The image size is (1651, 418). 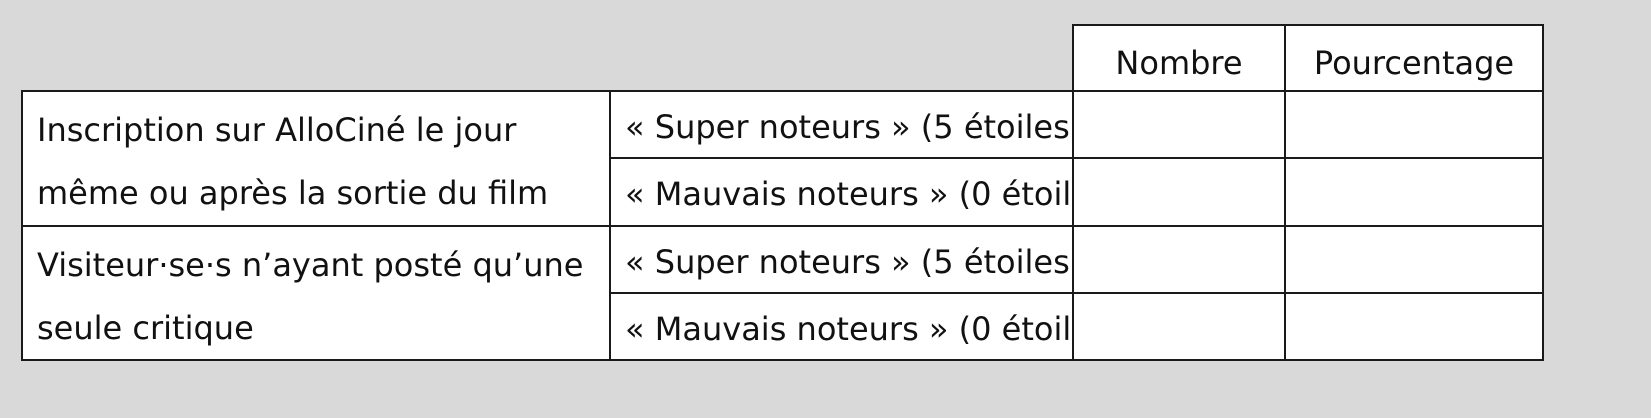 I want to click on percentage-column-header: Pourcentage, so click(x=1414, y=58).